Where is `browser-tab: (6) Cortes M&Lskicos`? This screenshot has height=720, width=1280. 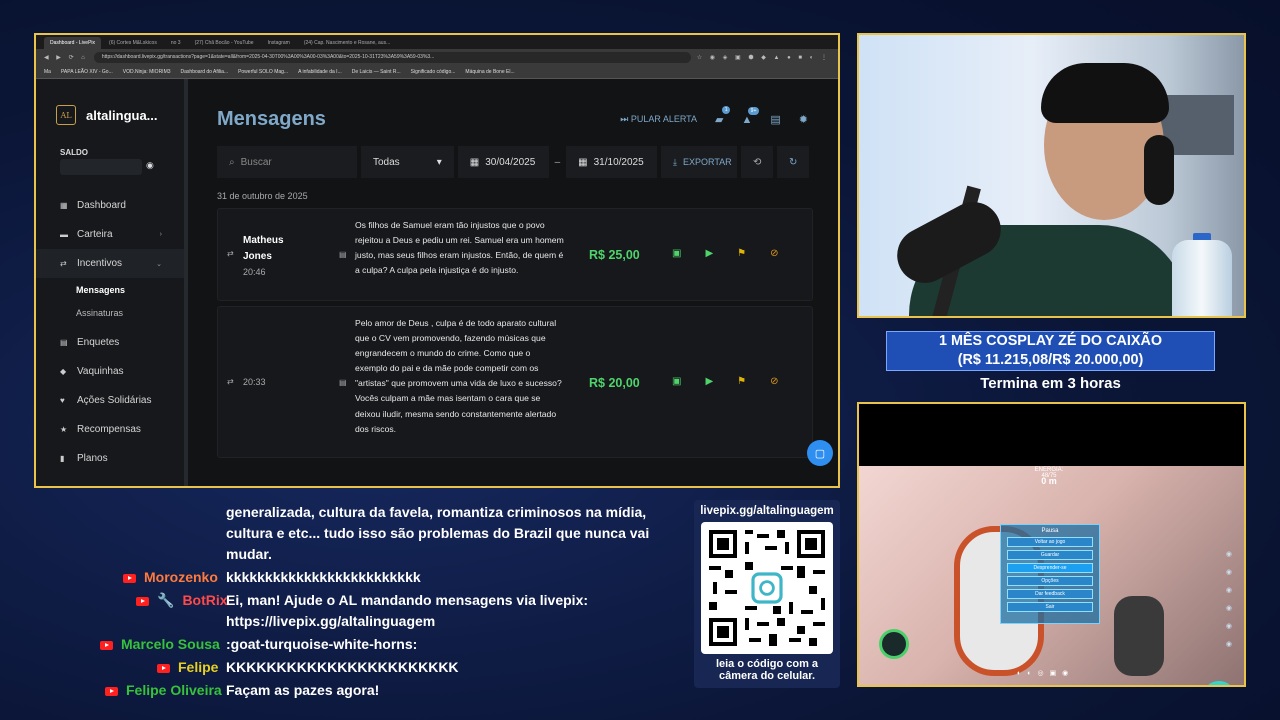
browser-tab: (6) Cortes M&Lskicos is located at coordinates (133, 43).